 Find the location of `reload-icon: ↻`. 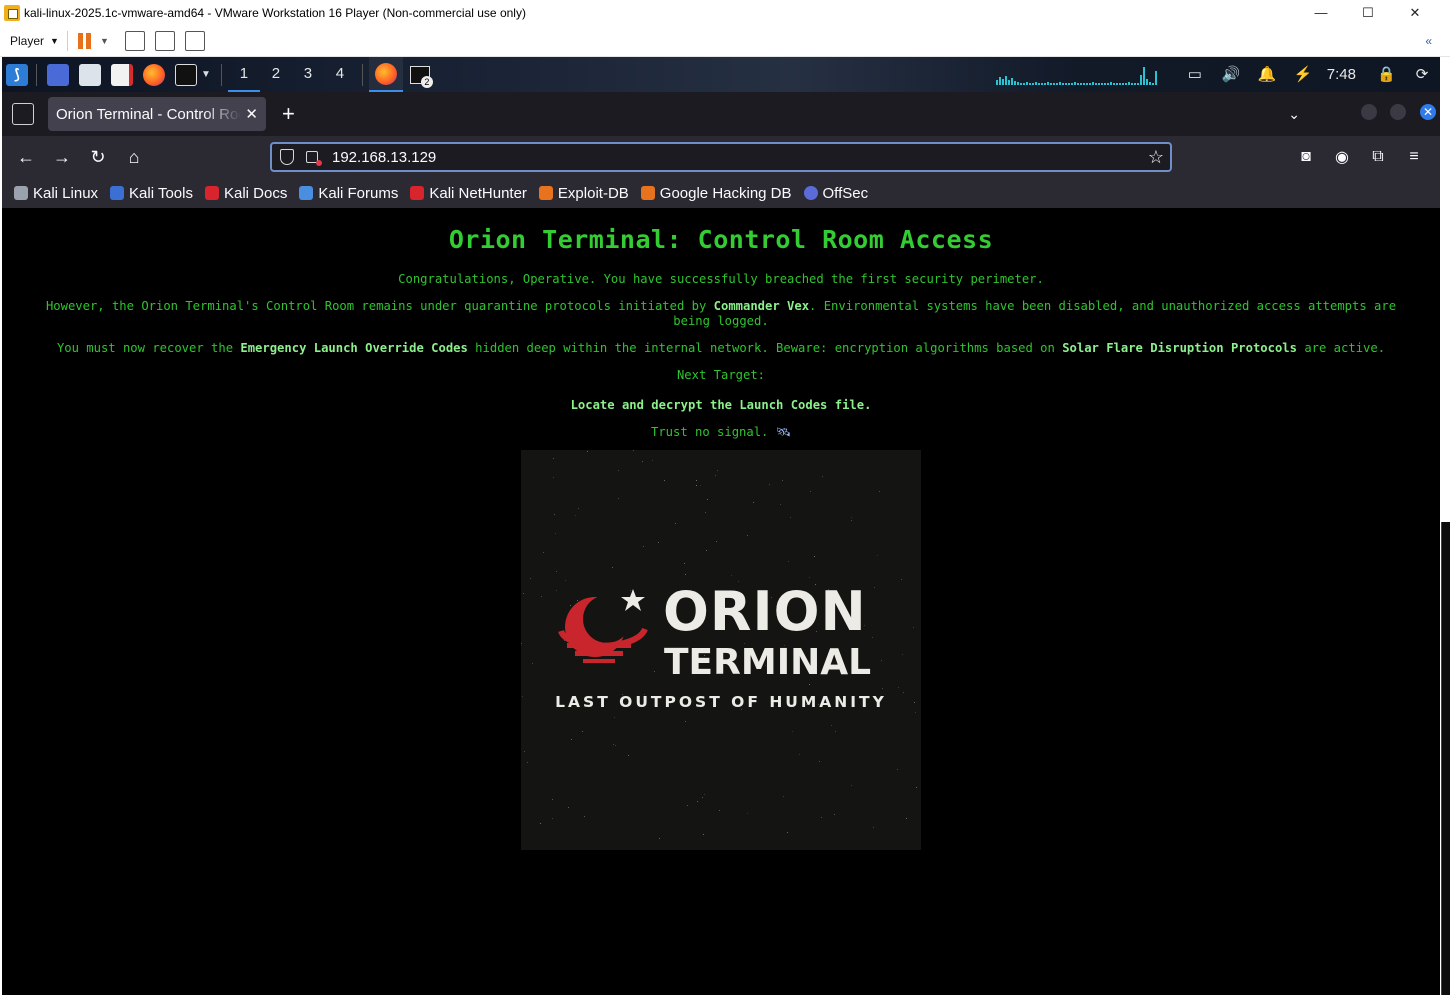

reload-icon: ↻ is located at coordinates (98, 157).